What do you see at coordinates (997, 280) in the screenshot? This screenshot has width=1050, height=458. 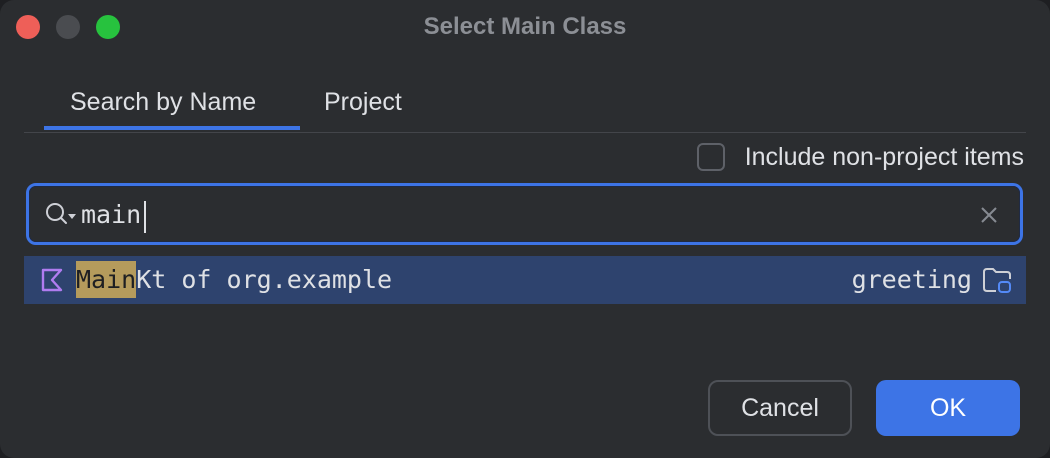 I see `module-folder-icon` at bounding box center [997, 280].